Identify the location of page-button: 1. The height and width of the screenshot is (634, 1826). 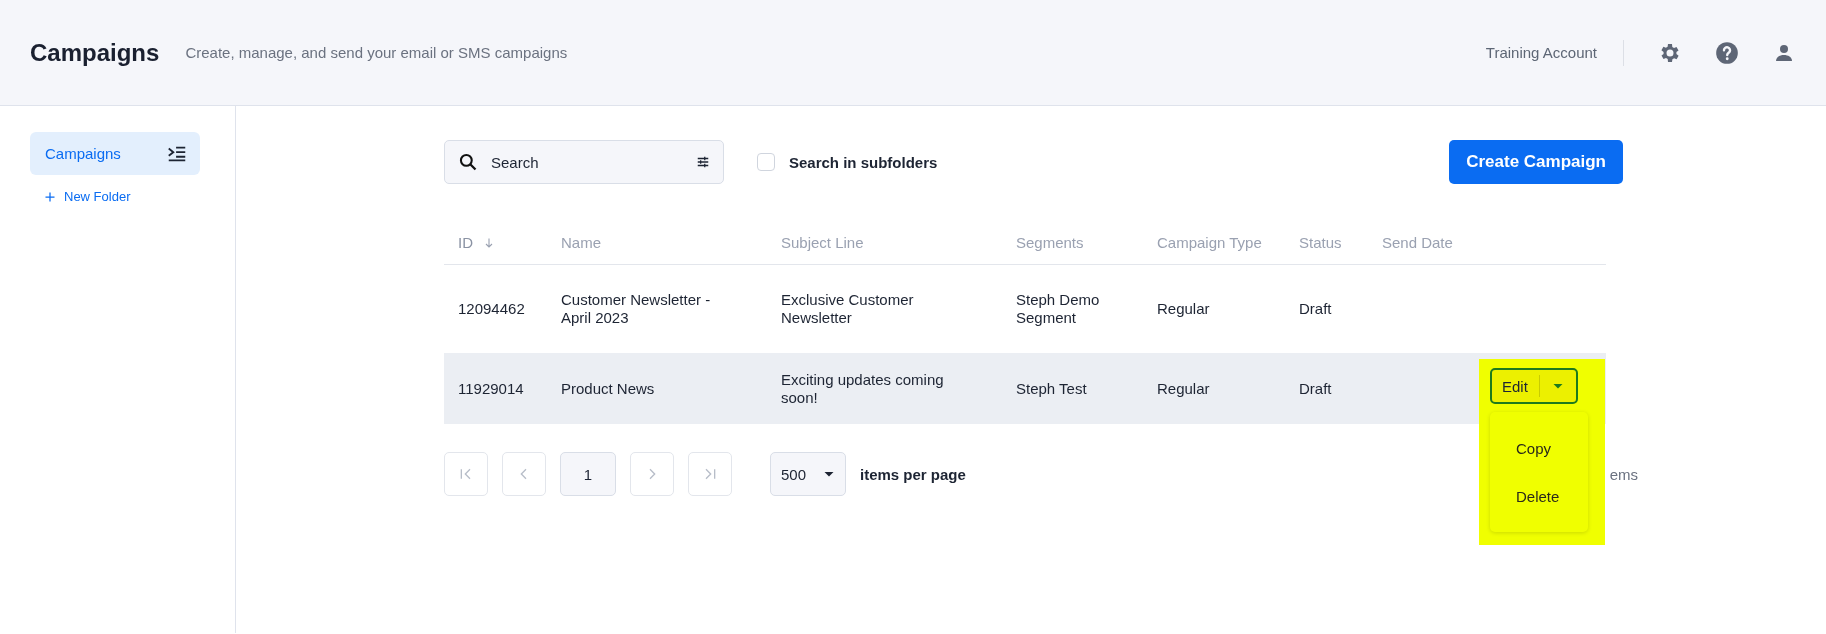
(588, 474).